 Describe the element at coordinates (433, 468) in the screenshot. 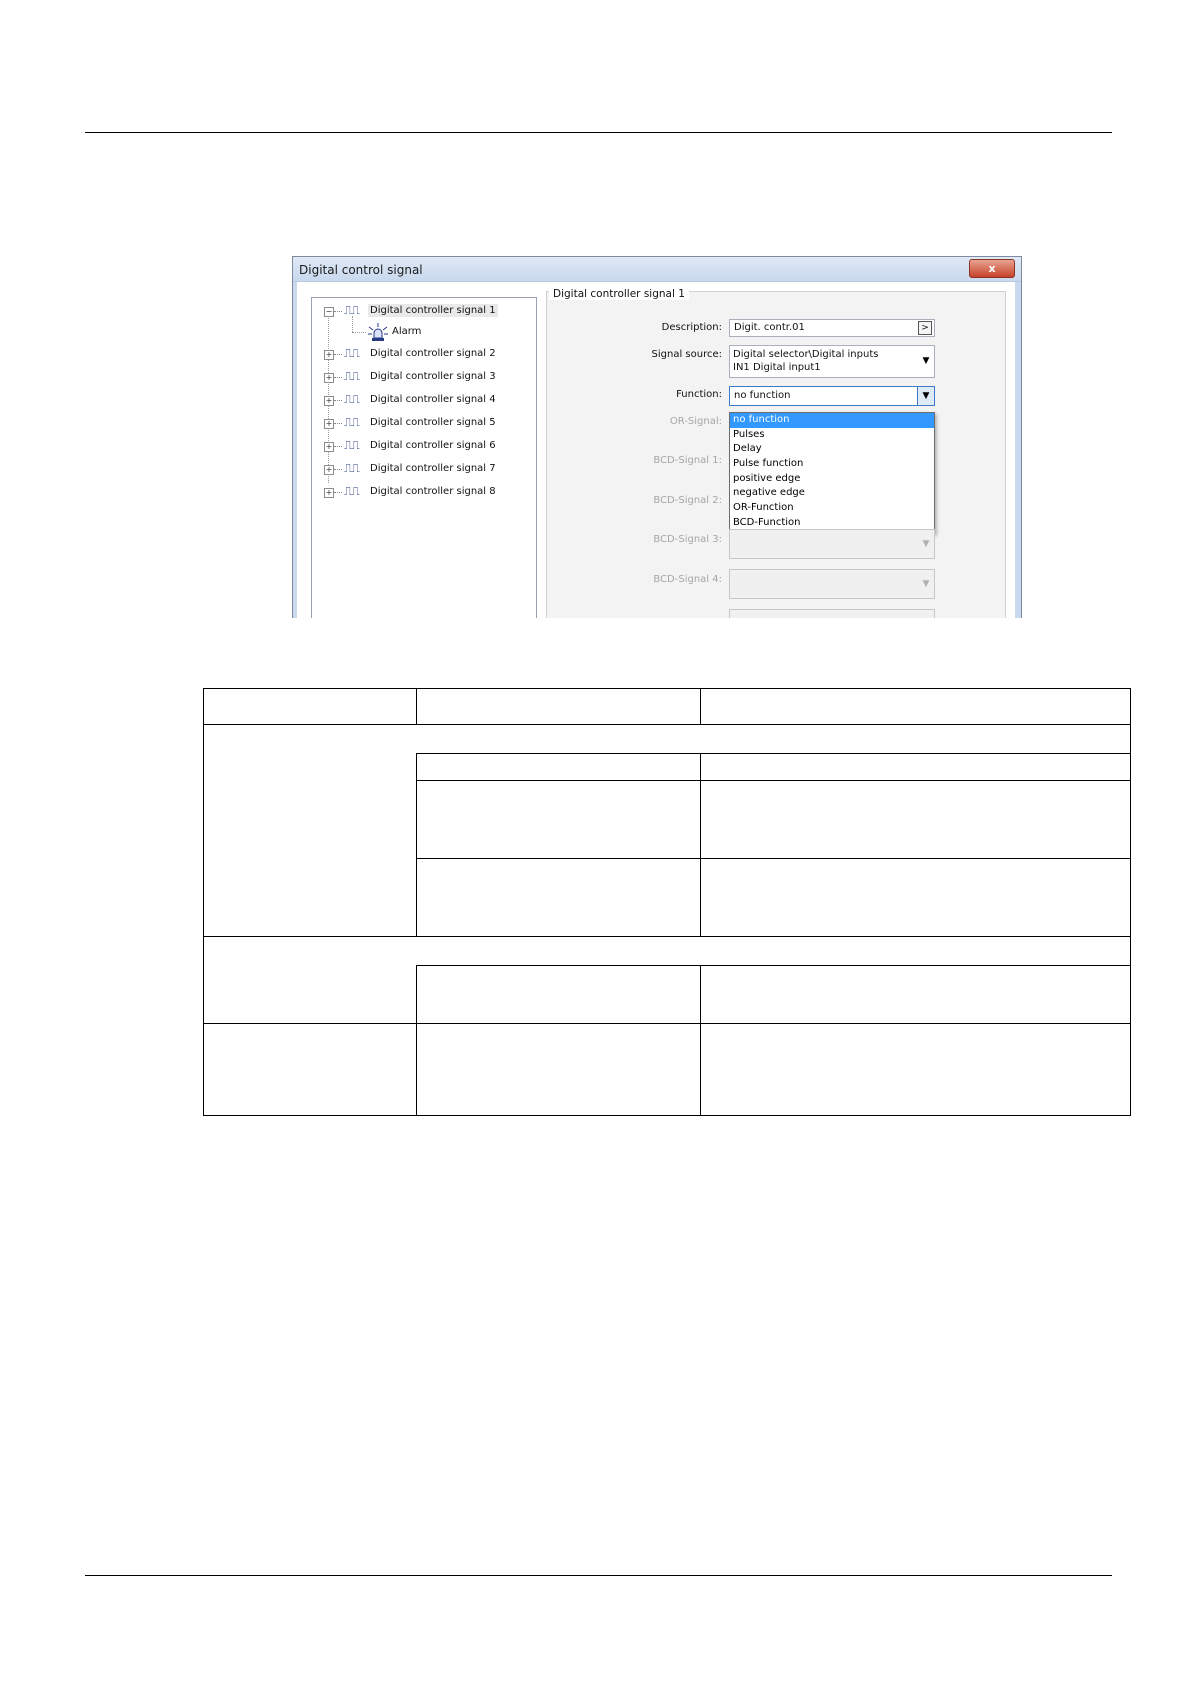

I see `tree-item-label: Digital controller signal 7` at that location.